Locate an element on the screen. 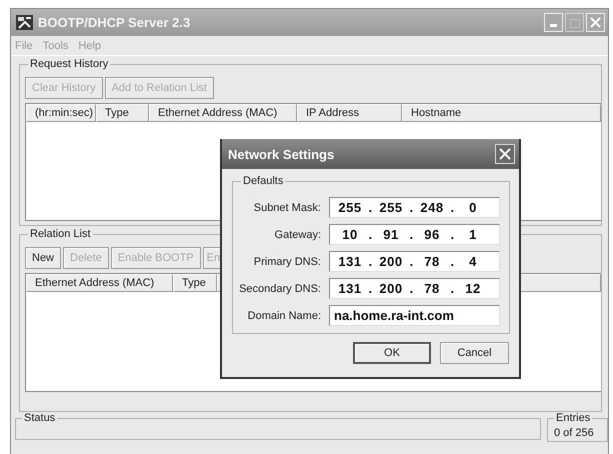  group-title: Entries is located at coordinates (573, 418).